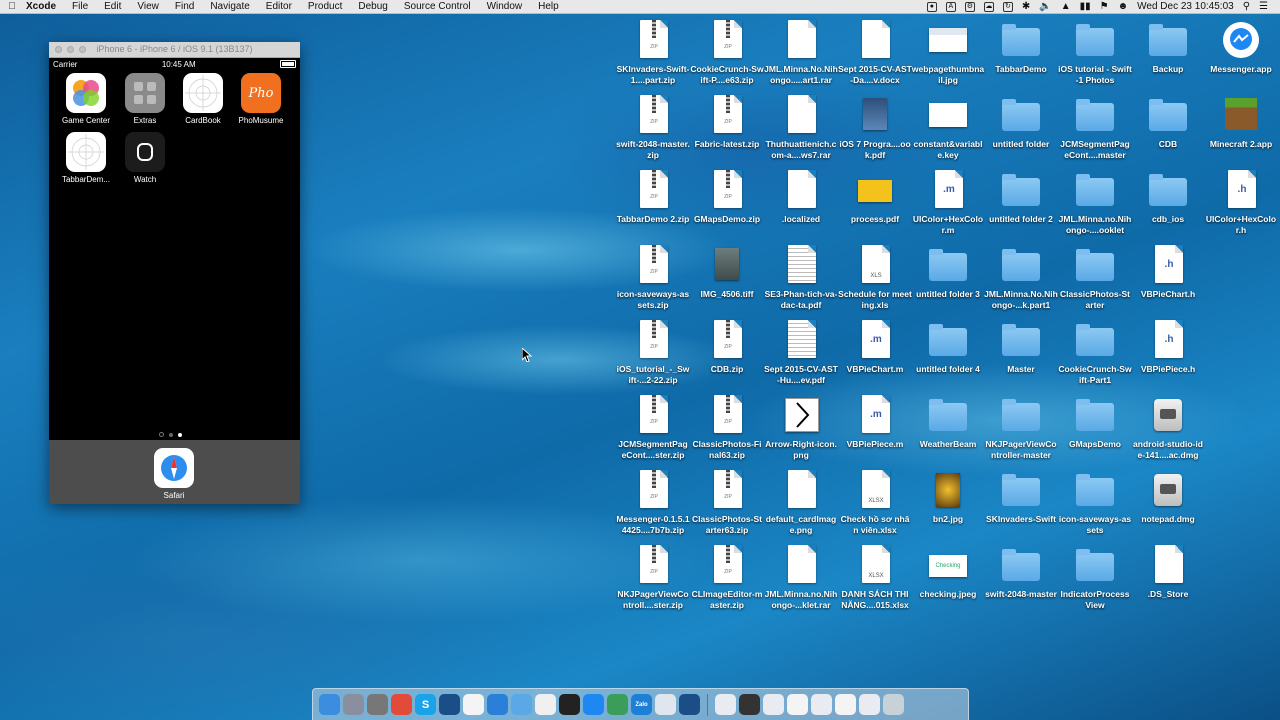 This screenshot has height=720, width=1280. Describe the element at coordinates (1123, 6) in the screenshot. I see `user-icon: ☻` at that location.